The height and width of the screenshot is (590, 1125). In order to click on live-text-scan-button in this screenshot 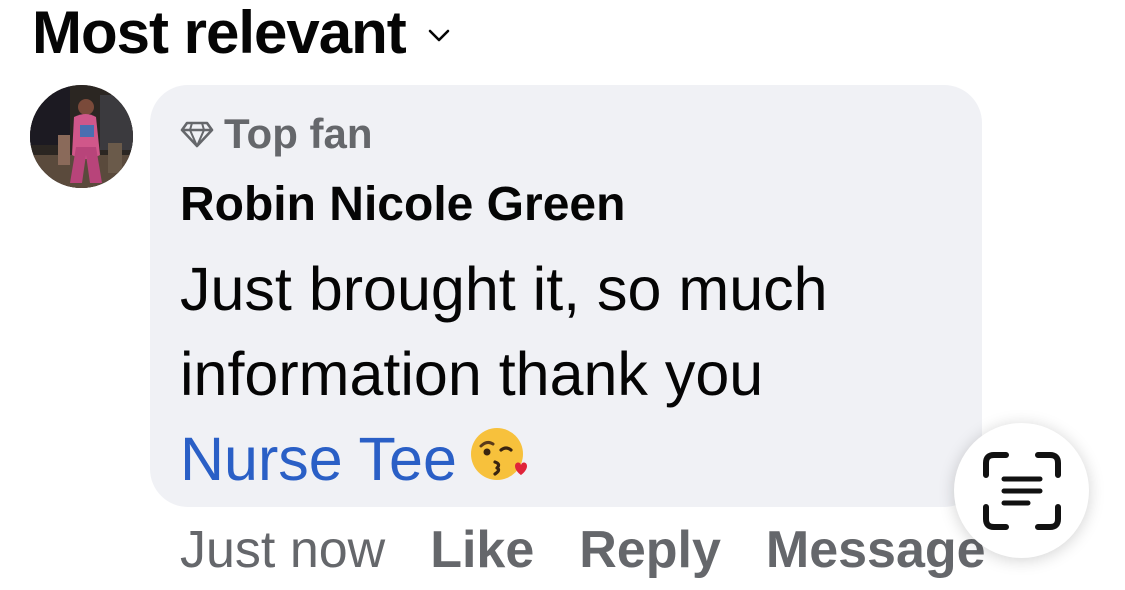, I will do `click(1021, 490)`.